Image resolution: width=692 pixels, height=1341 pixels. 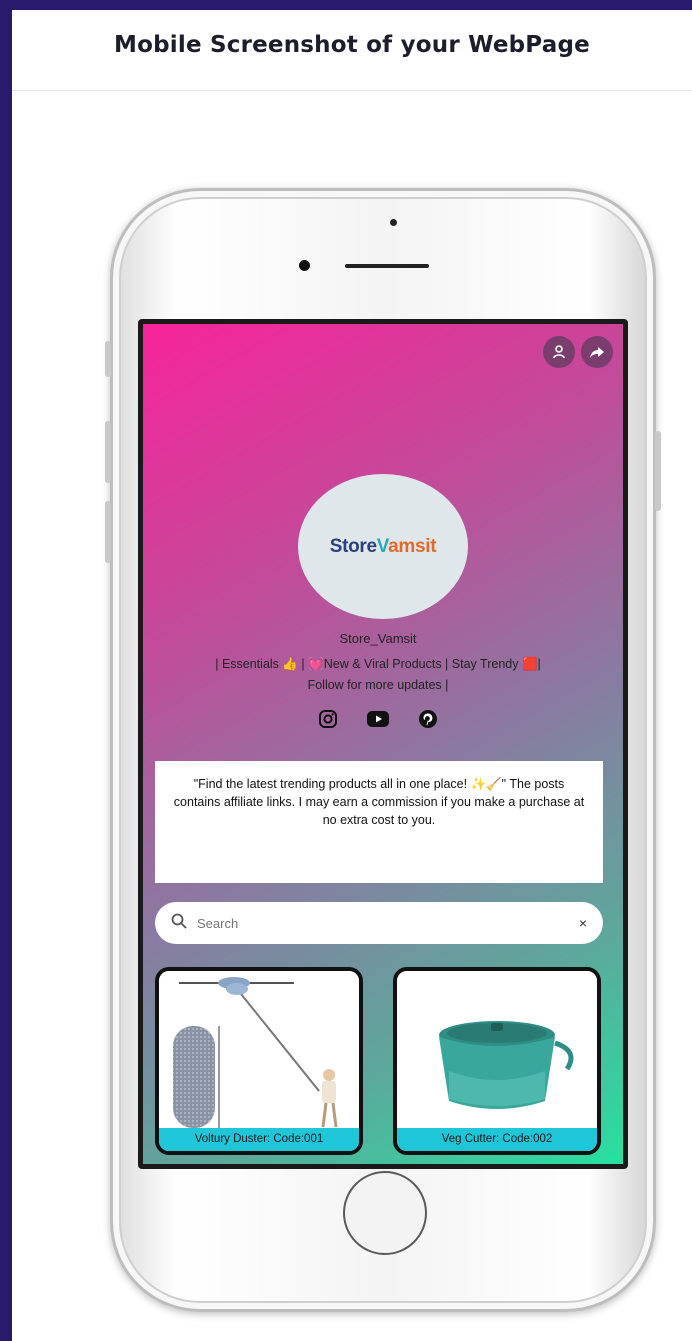 What do you see at coordinates (352, 90) in the screenshot?
I see `header-divider` at bounding box center [352, 90].